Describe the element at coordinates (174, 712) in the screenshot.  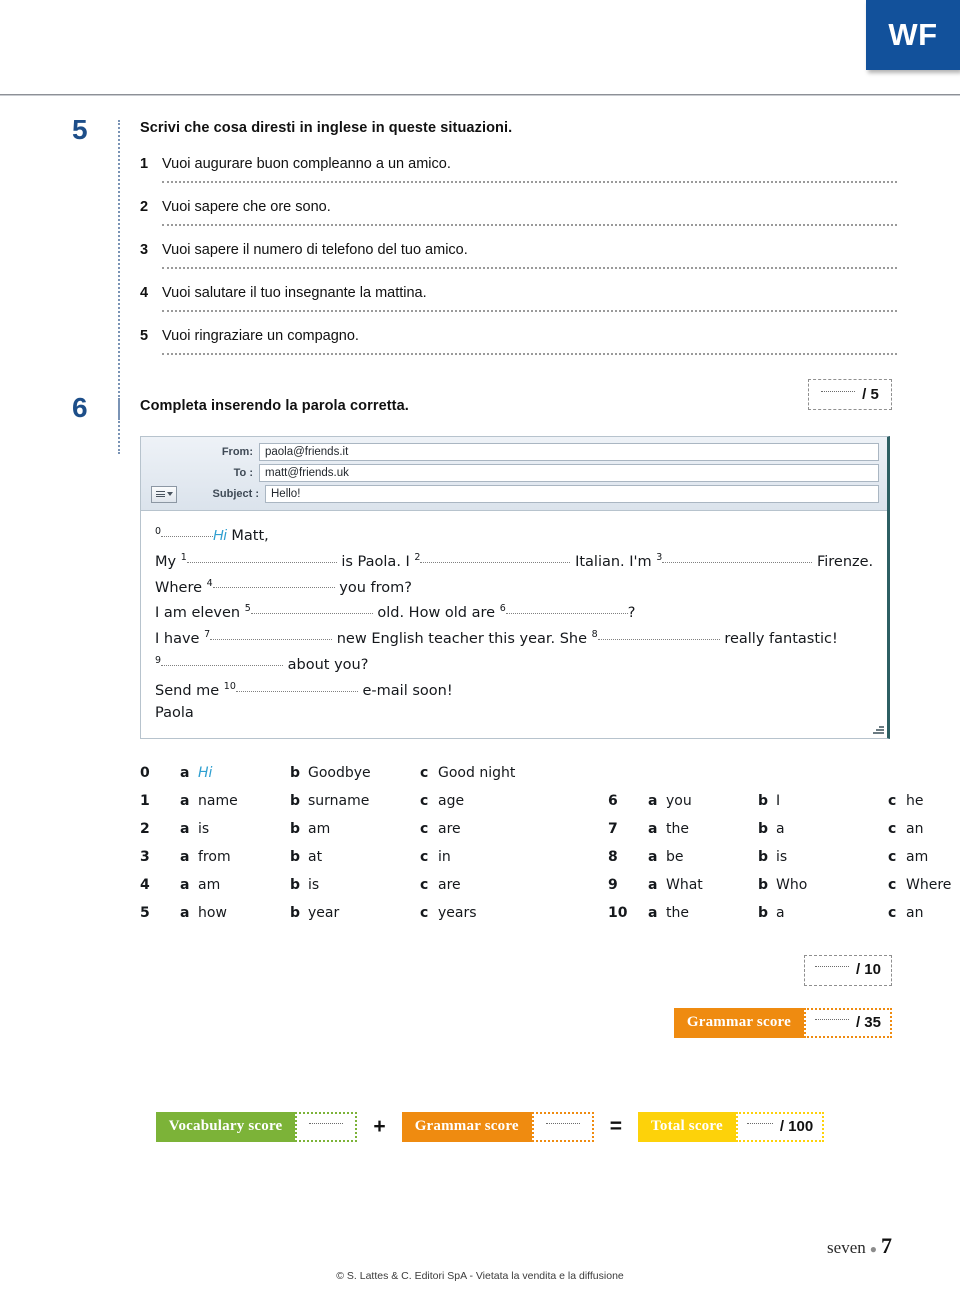
I see `email-signature: Paola` at that location.